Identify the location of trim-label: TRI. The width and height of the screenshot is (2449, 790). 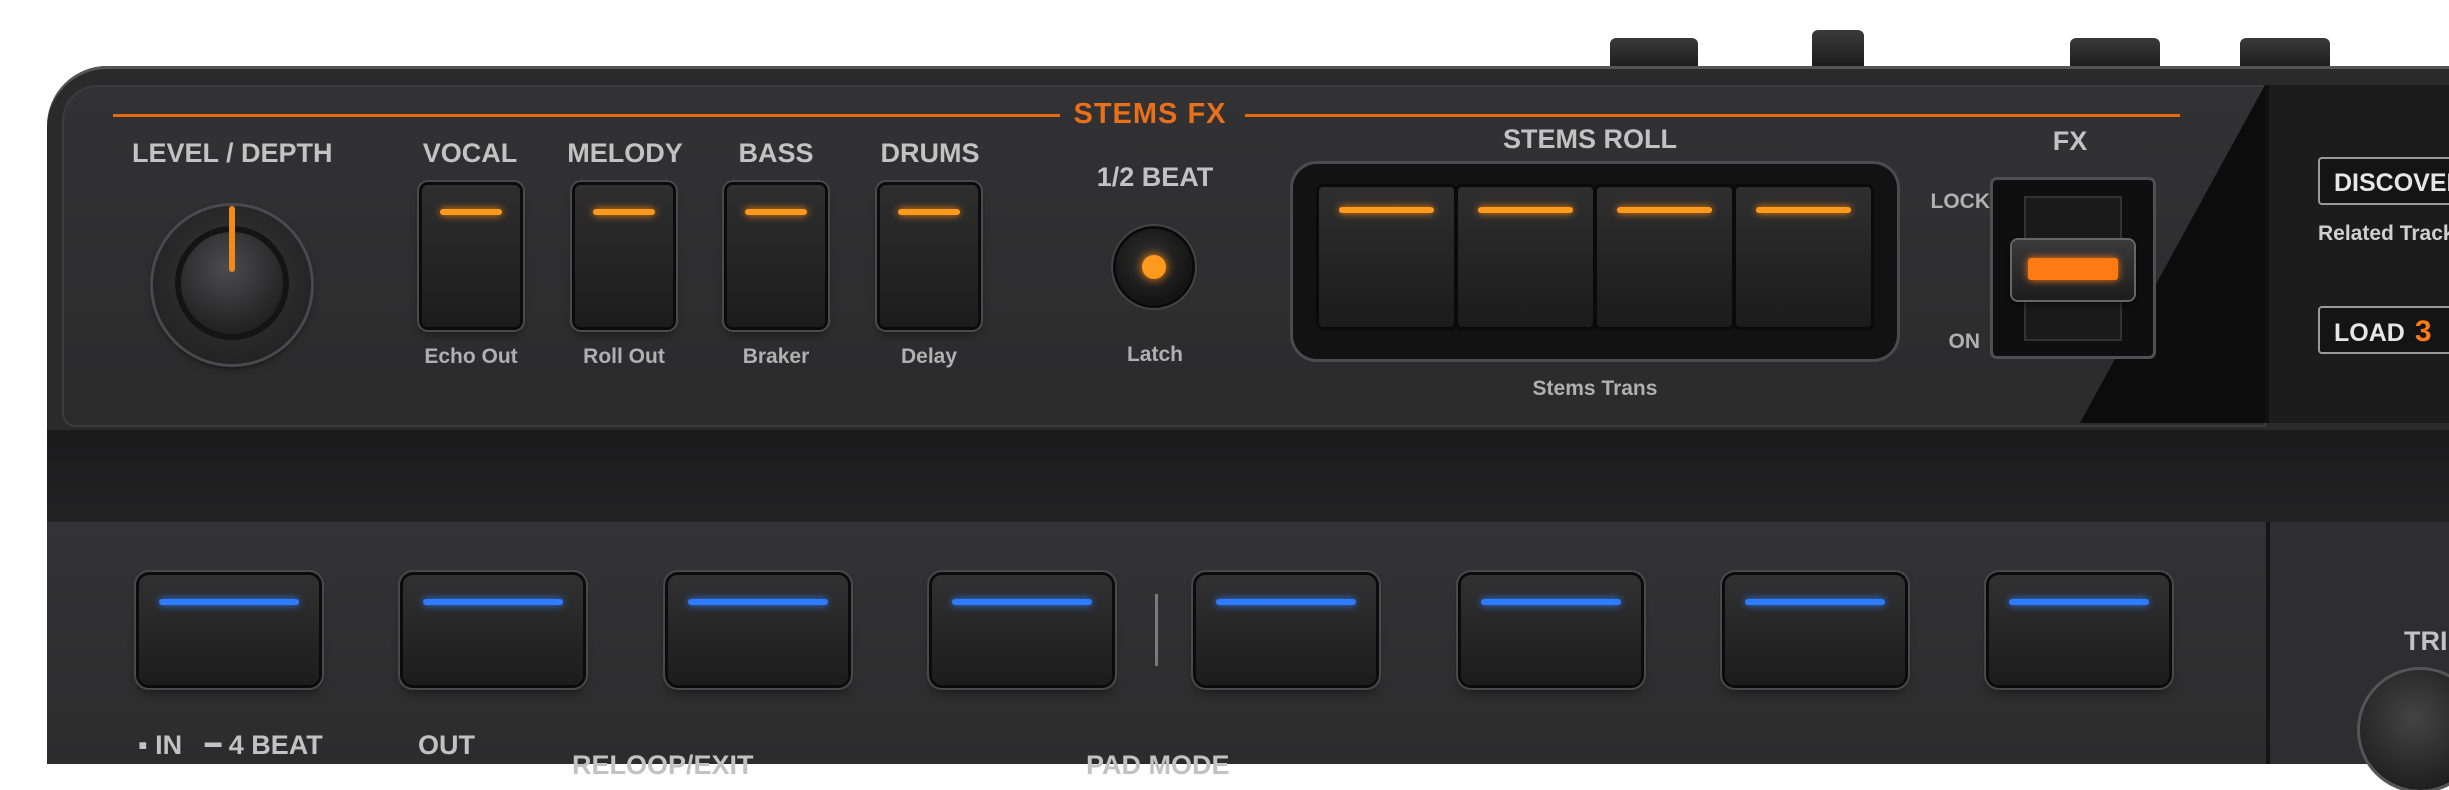
(2426, 641).